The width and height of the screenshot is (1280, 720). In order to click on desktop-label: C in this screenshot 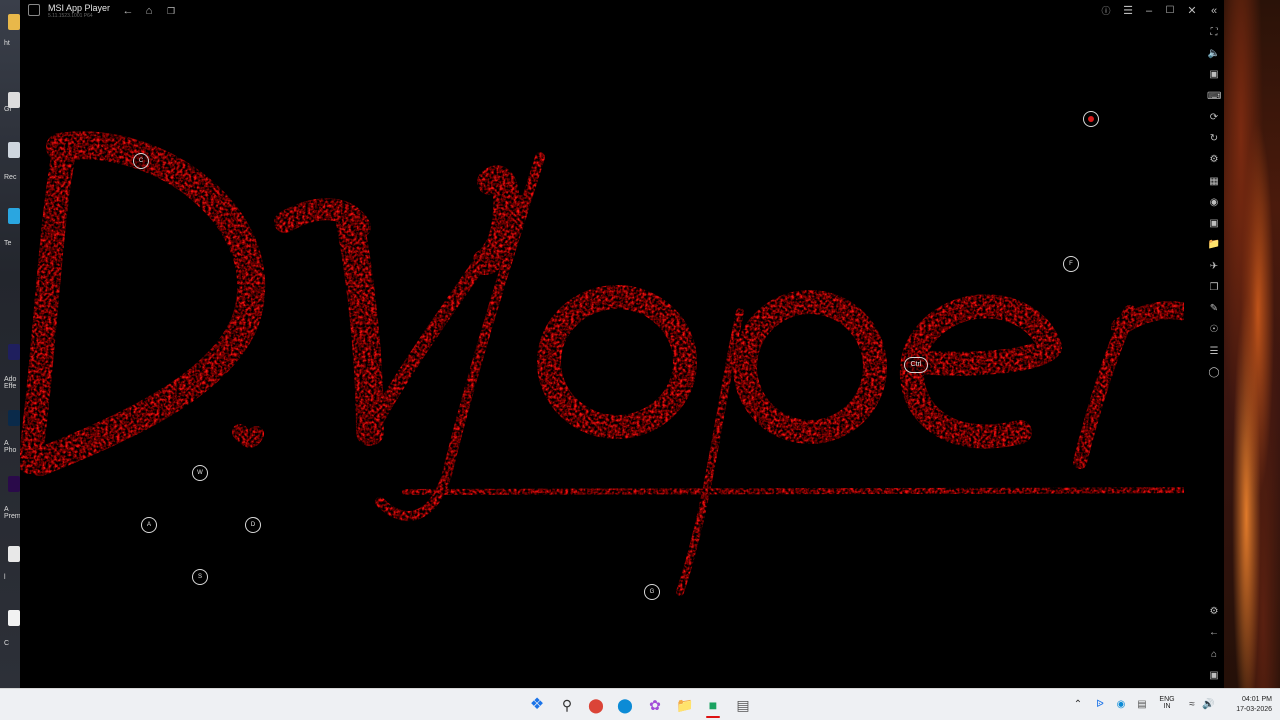, I will do `click(7, 643)`.